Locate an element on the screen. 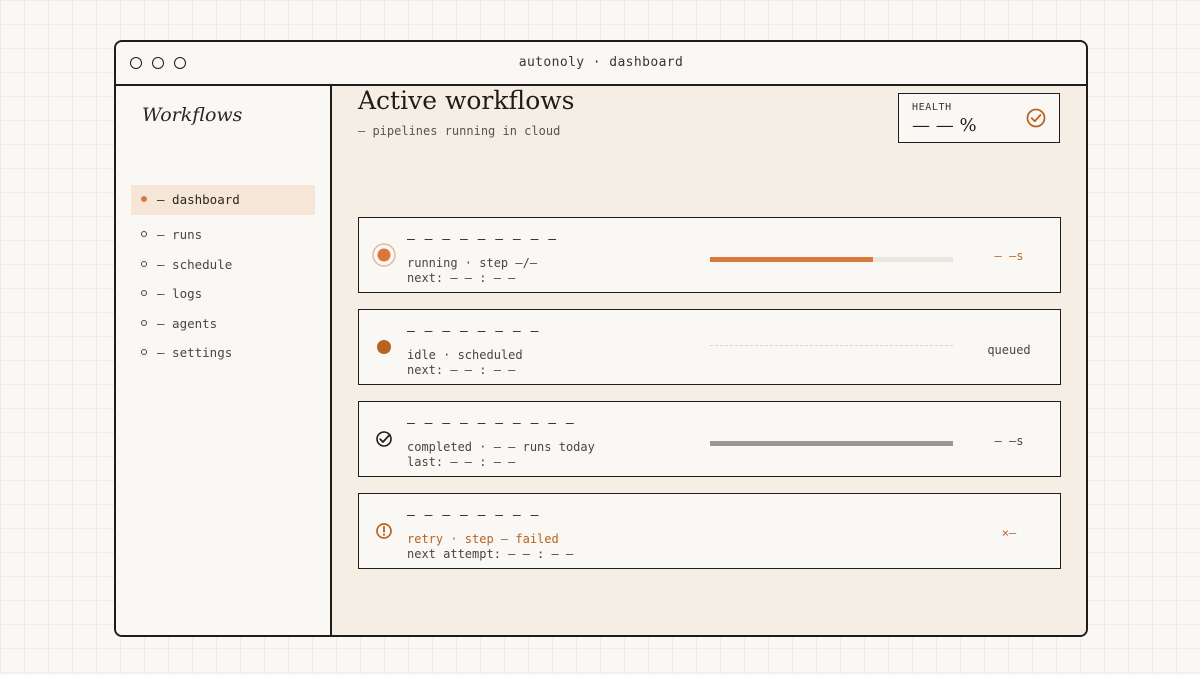  sidebar-item-label: — runs is located at coordinates (180, 234).